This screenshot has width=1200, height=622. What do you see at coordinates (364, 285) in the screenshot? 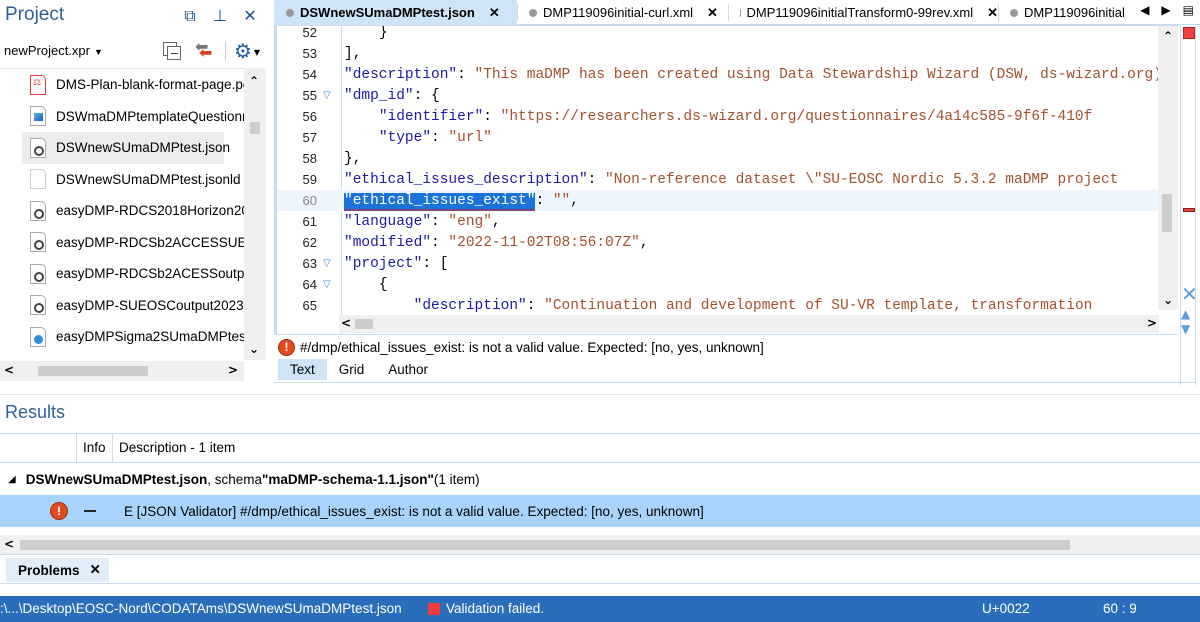
I see `code-text: {` at bounding box center [364, 285].